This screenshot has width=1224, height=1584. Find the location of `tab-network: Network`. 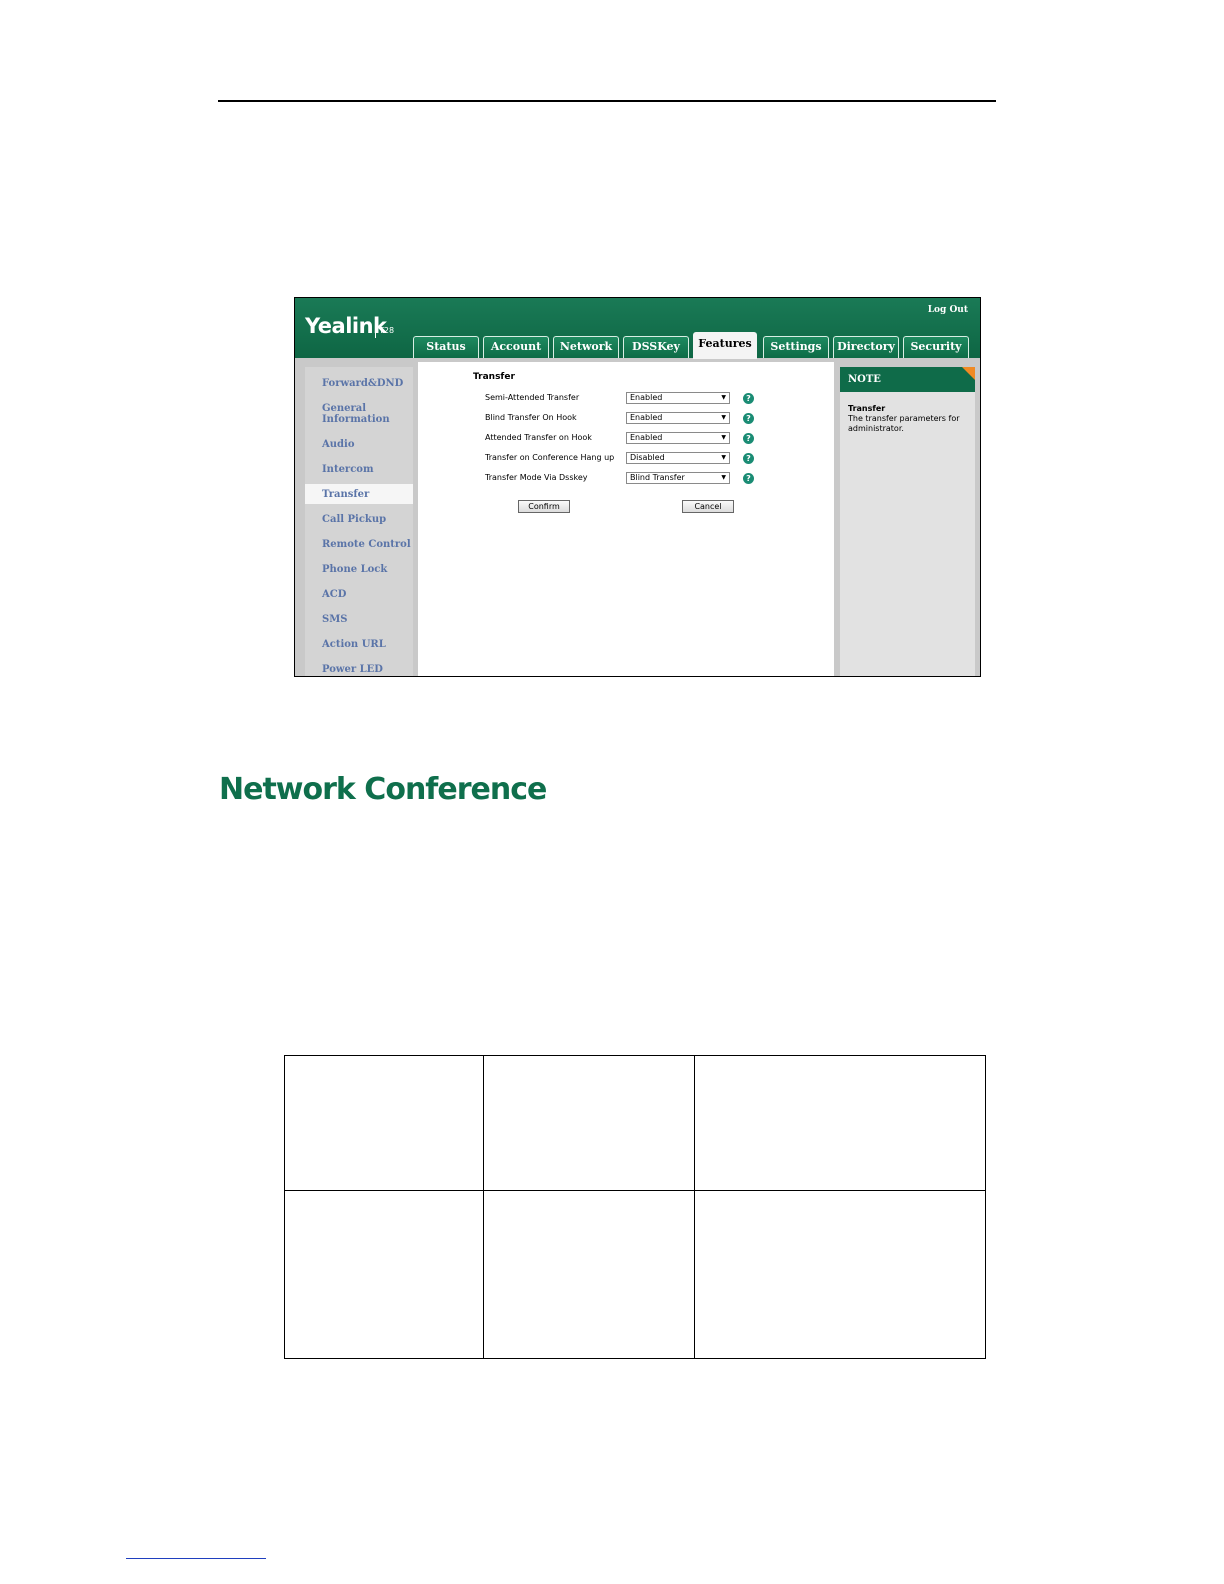

tab-network: Network is located at coordinates (586, 347).